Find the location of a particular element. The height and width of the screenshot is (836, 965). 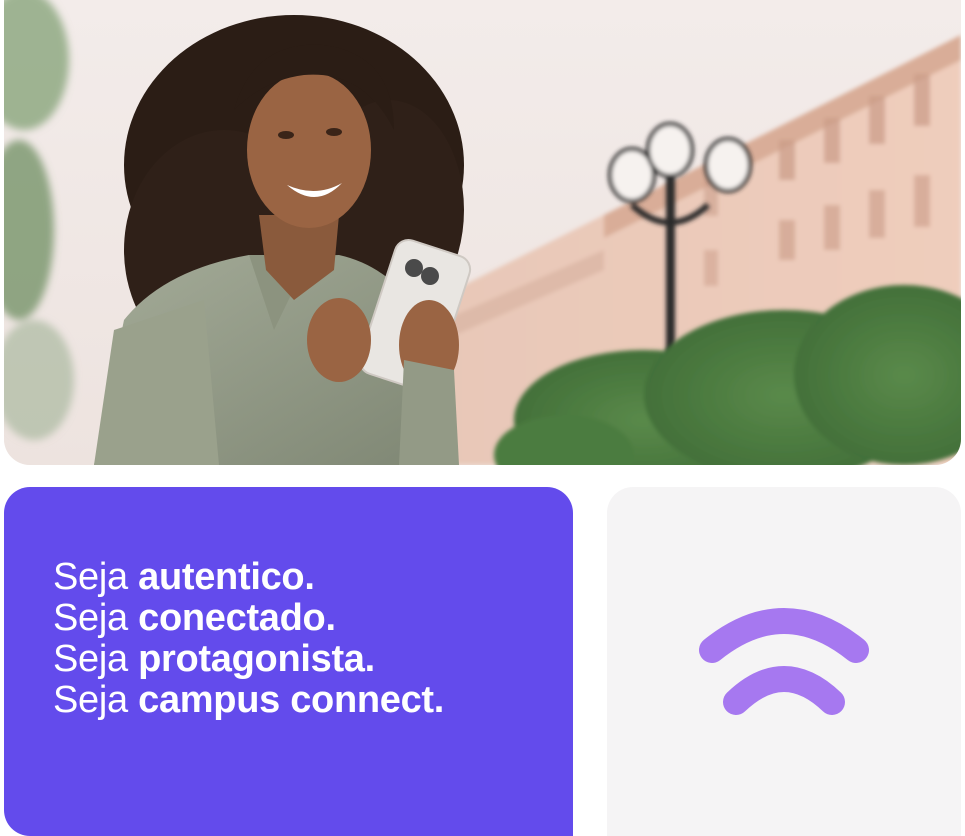

slogan-line-authentic: Seja autentico. is located at coordinates (313, 577).